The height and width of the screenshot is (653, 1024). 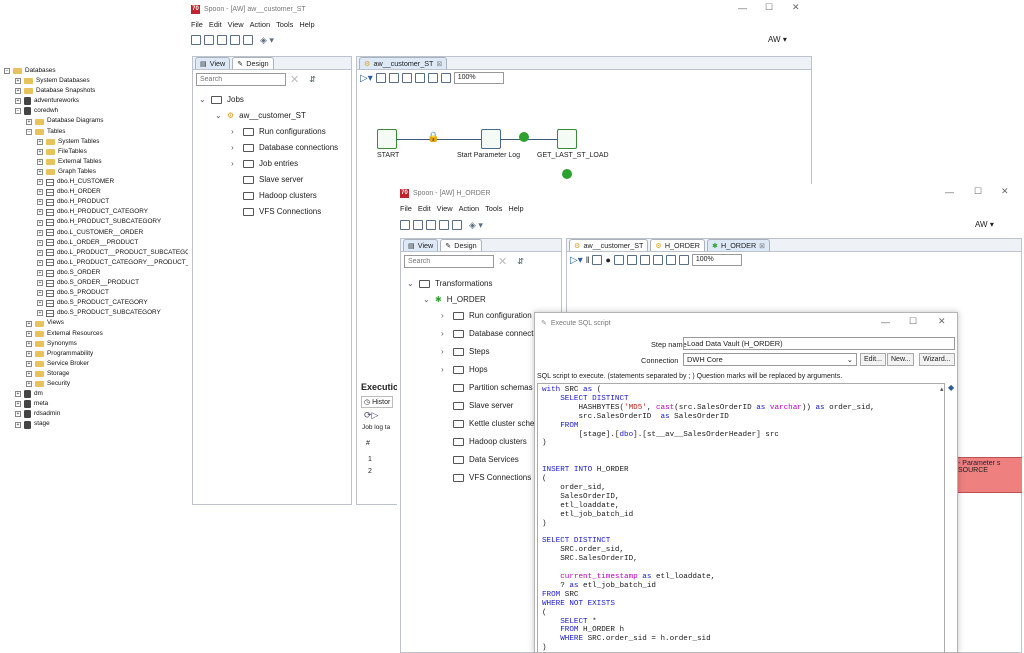 I want to click on debug-icon, so click(x=406, y=78).